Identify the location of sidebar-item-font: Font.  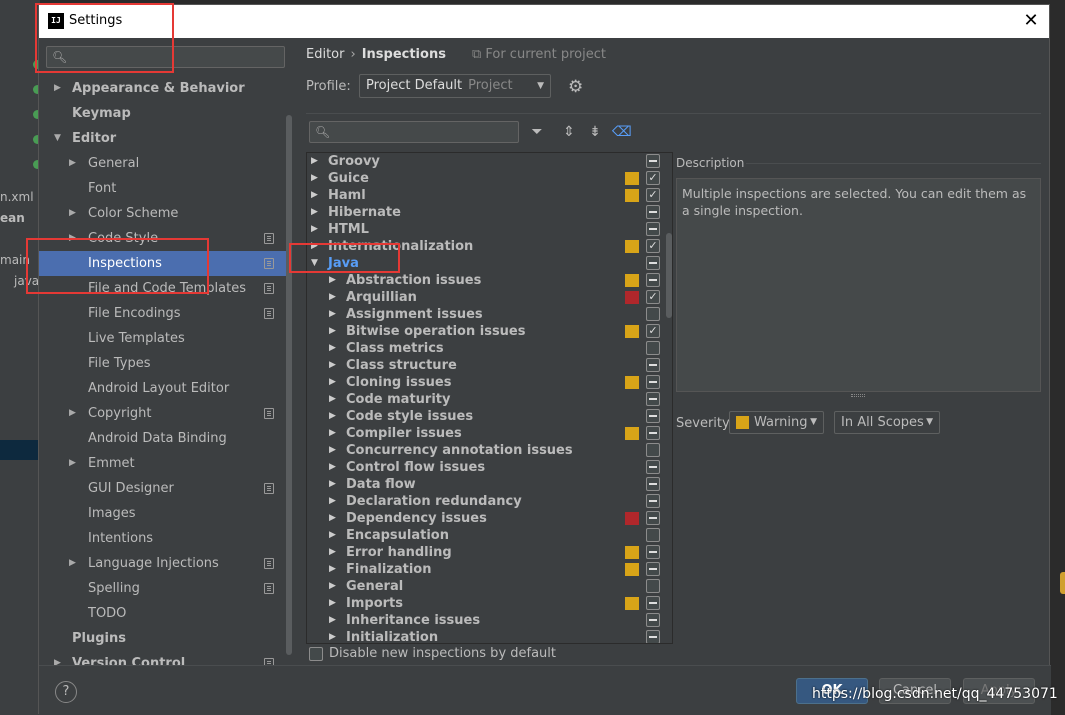
(162, 188).